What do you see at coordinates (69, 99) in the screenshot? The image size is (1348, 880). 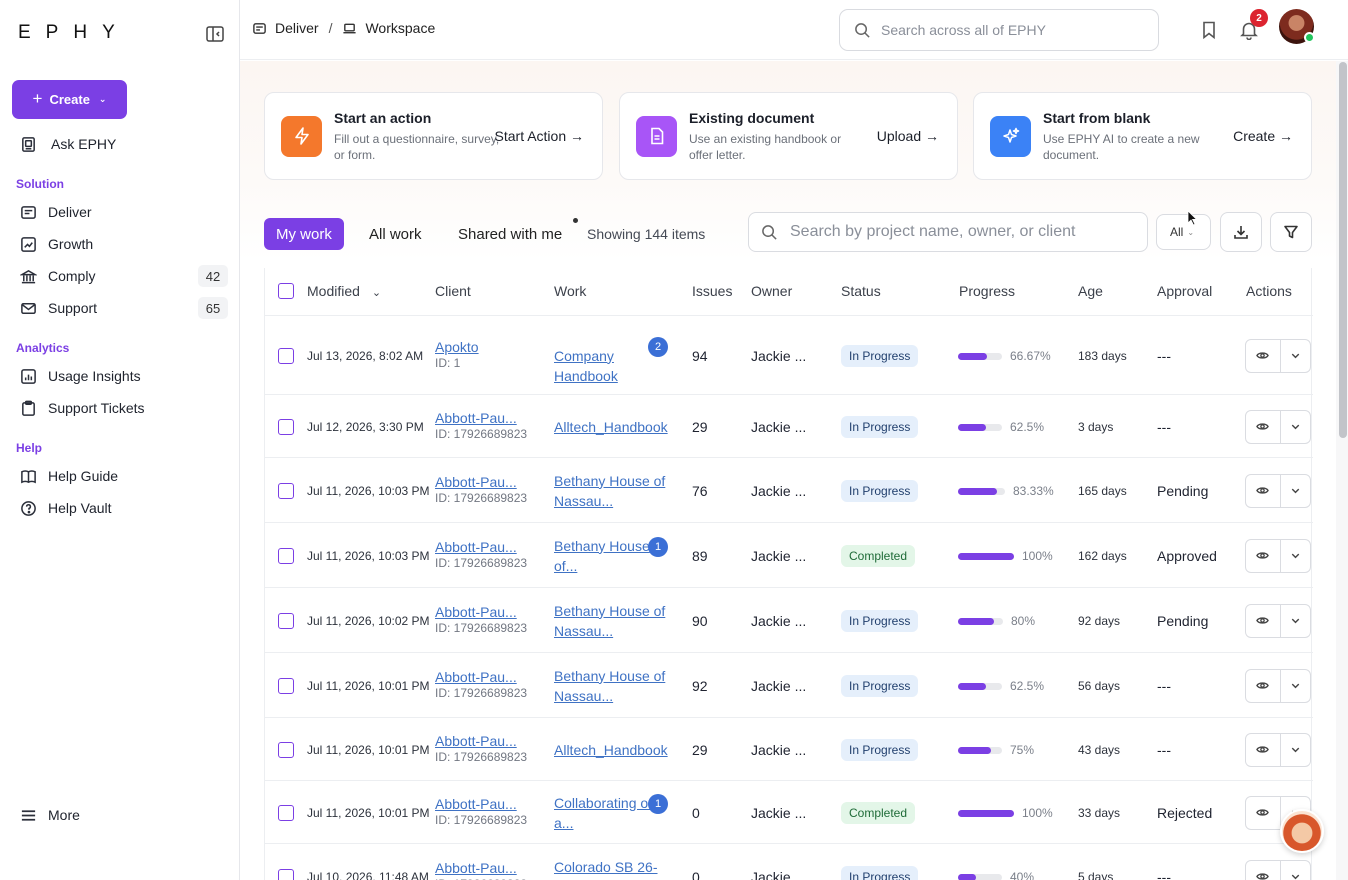 I see `create-button: + Create ⌄` at bounding box center [69, 99].